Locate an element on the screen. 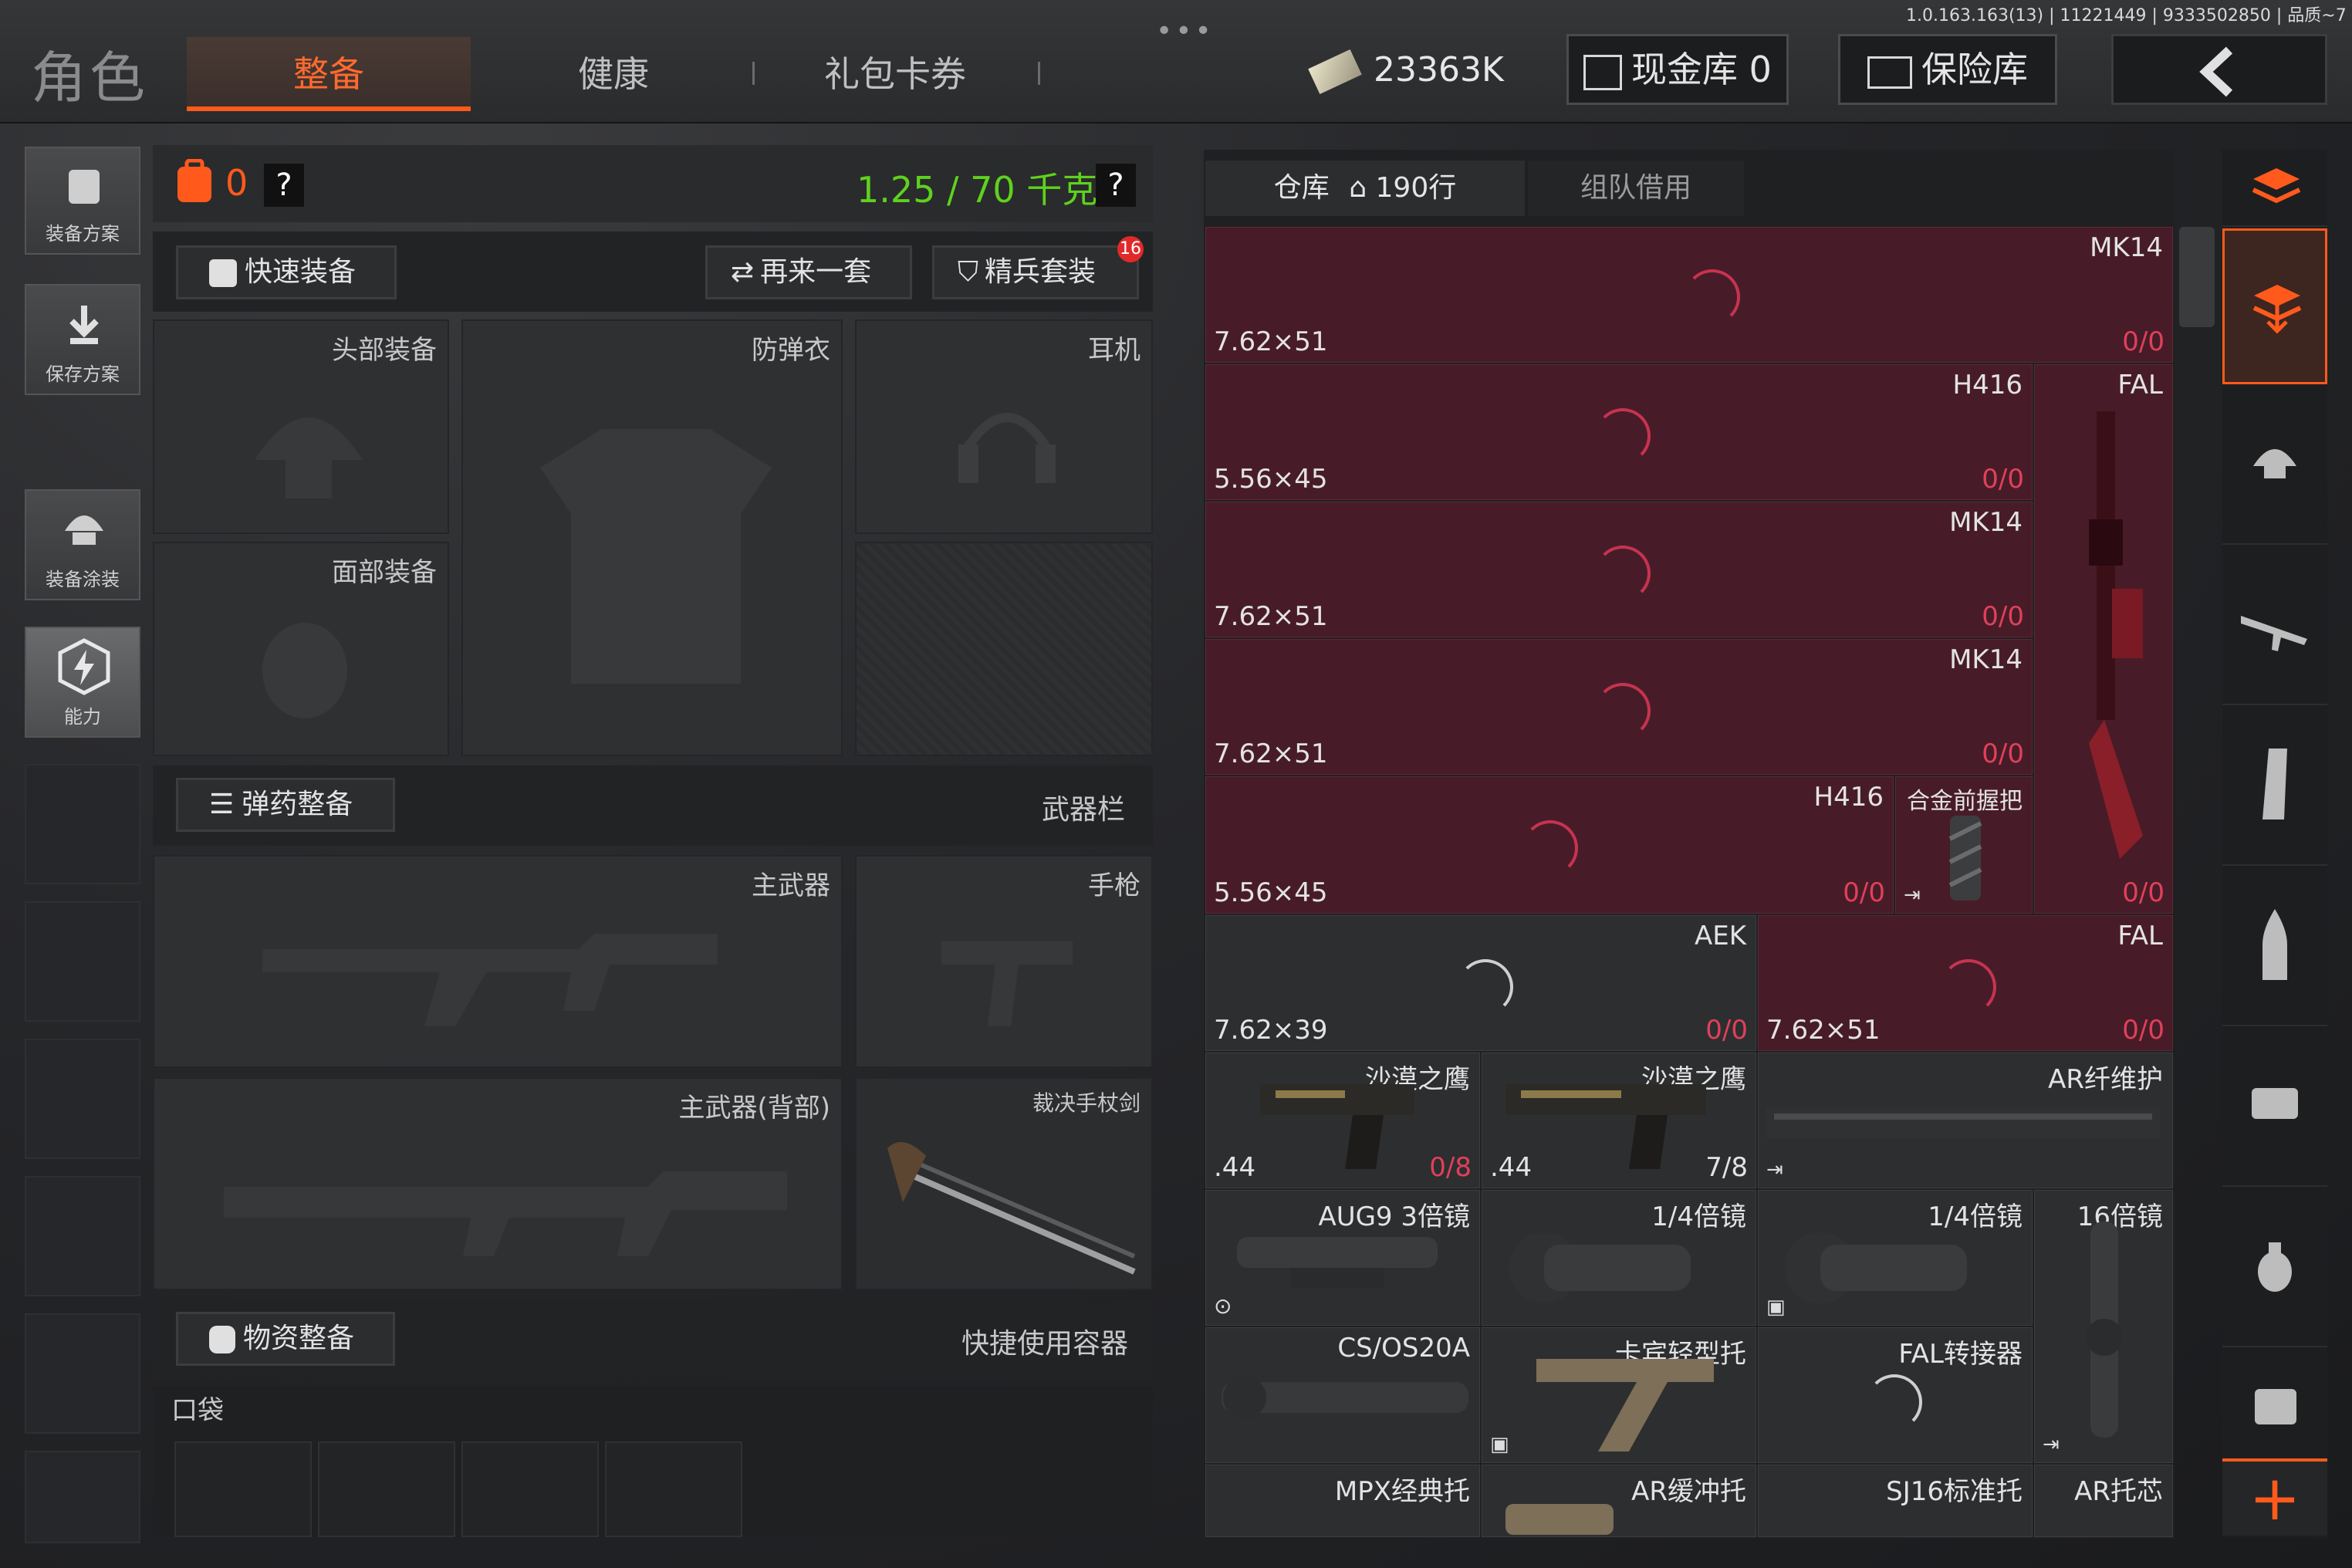 This screenshot has width=2352, height=1568. armor-slot: 防弹衣 is located at coordinates (652, 537).